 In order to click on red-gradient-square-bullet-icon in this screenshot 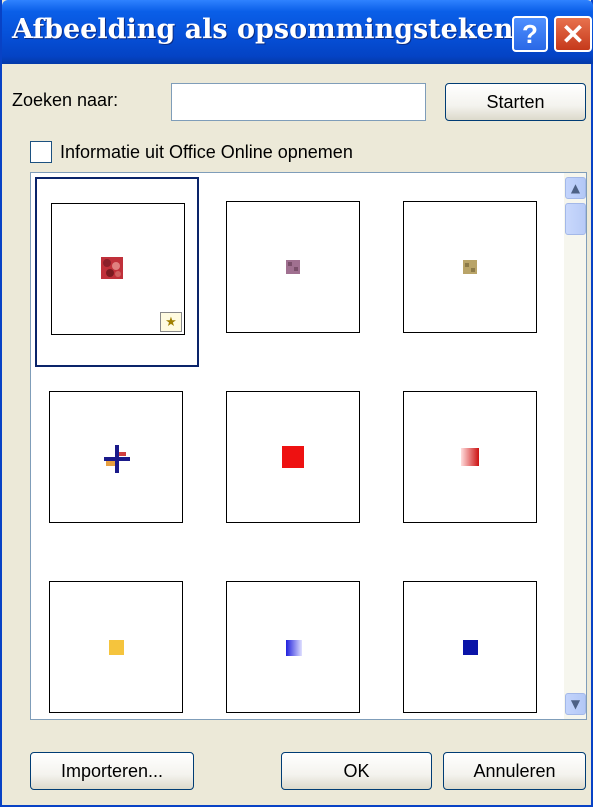, I will do `click(470, 457)`.